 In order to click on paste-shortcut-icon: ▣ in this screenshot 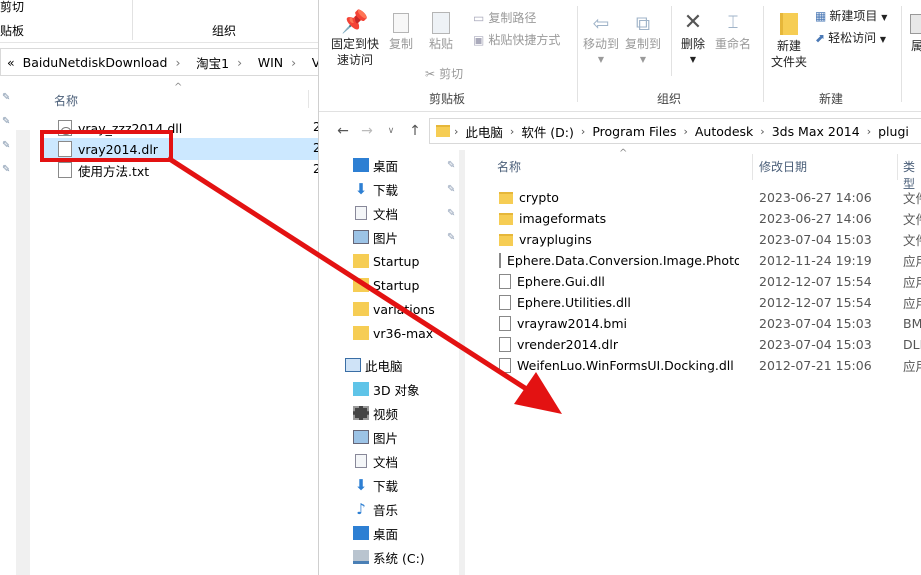, I will do `click(479, 40)`.